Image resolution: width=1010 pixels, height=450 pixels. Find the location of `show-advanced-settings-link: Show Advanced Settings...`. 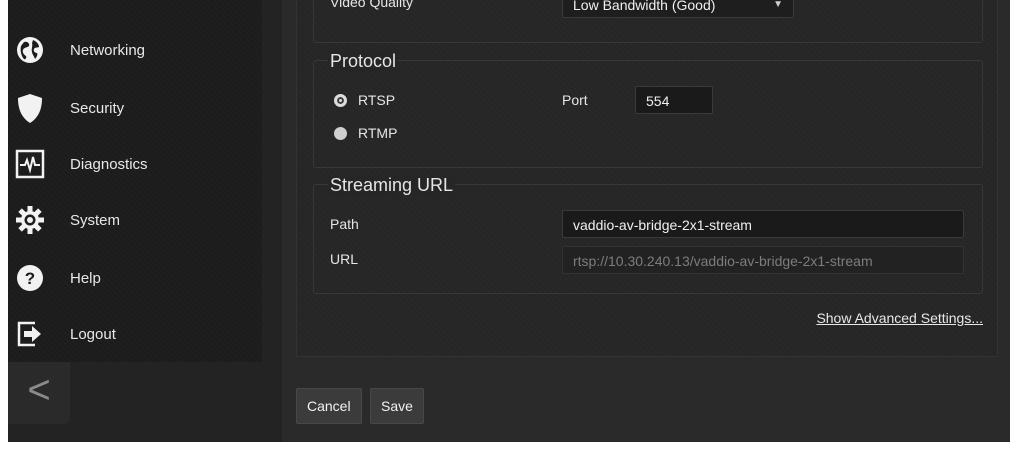

show-advanced-settings-link: Show Advanced Settings... is located at coordinates (899, 318).